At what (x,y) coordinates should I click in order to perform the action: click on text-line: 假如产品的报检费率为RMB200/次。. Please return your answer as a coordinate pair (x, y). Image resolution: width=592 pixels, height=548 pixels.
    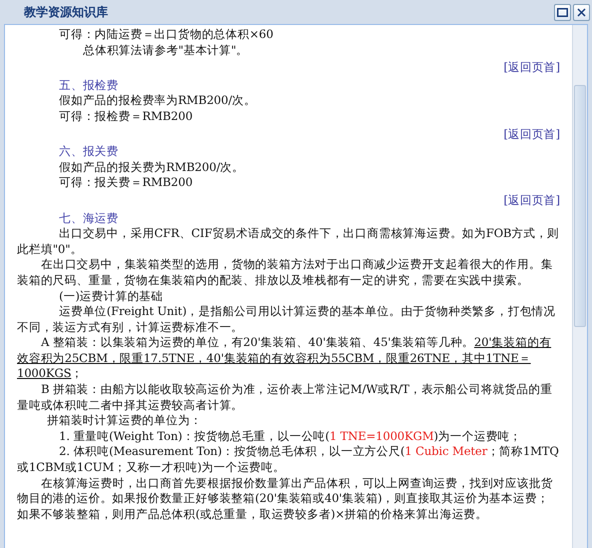
    Looking at the image, I should click on (157, 100).